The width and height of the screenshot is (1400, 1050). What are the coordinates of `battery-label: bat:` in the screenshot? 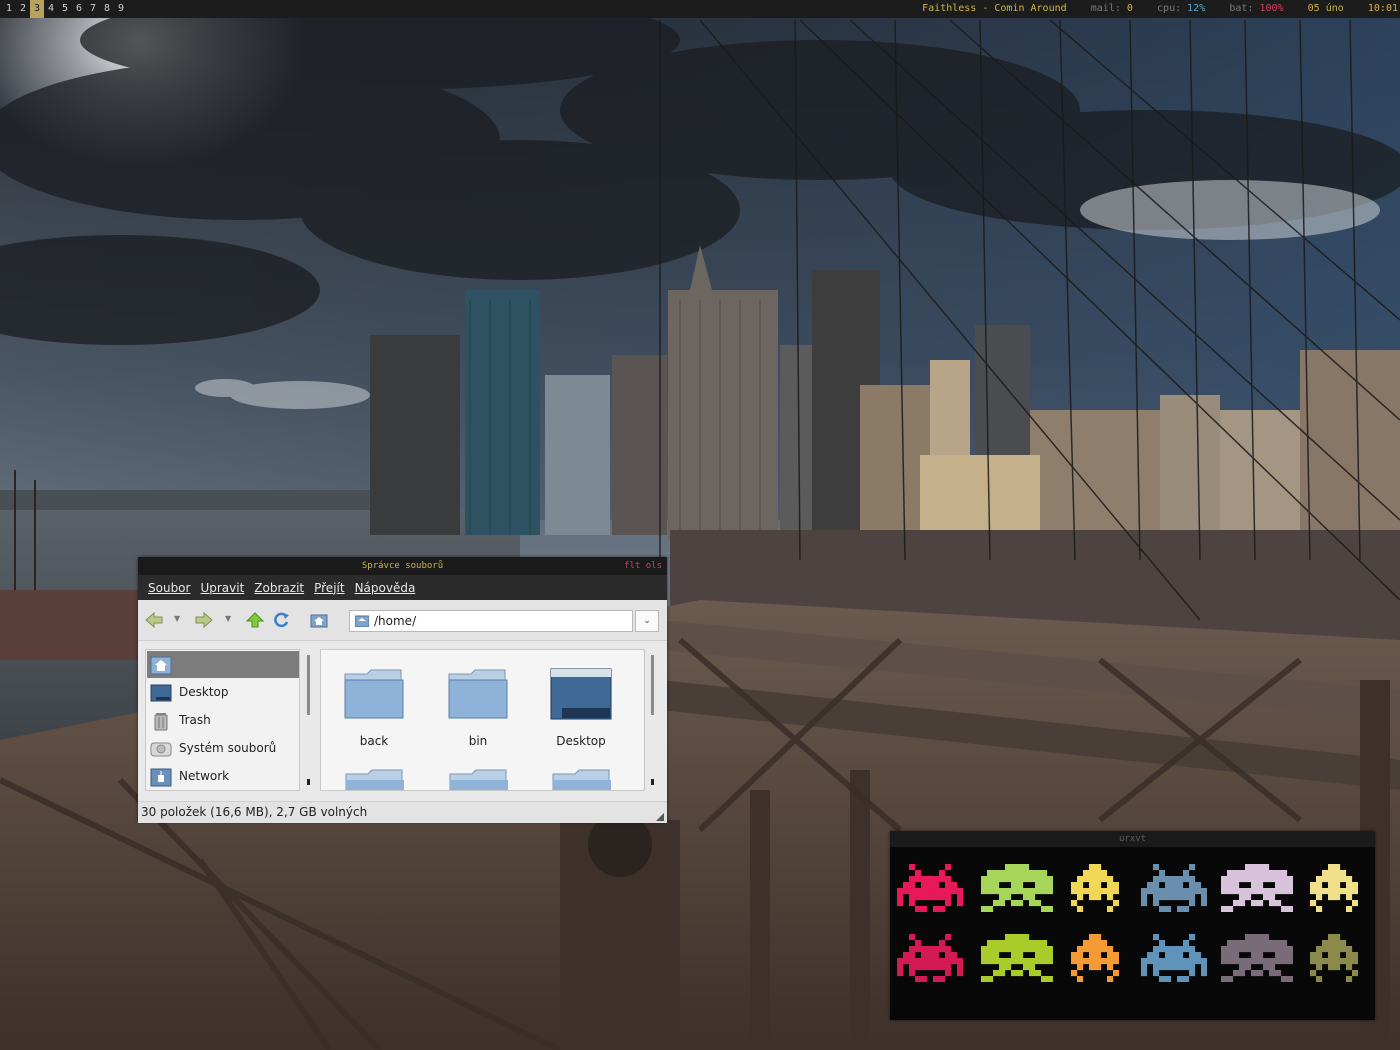 It's located at (1241, 8).